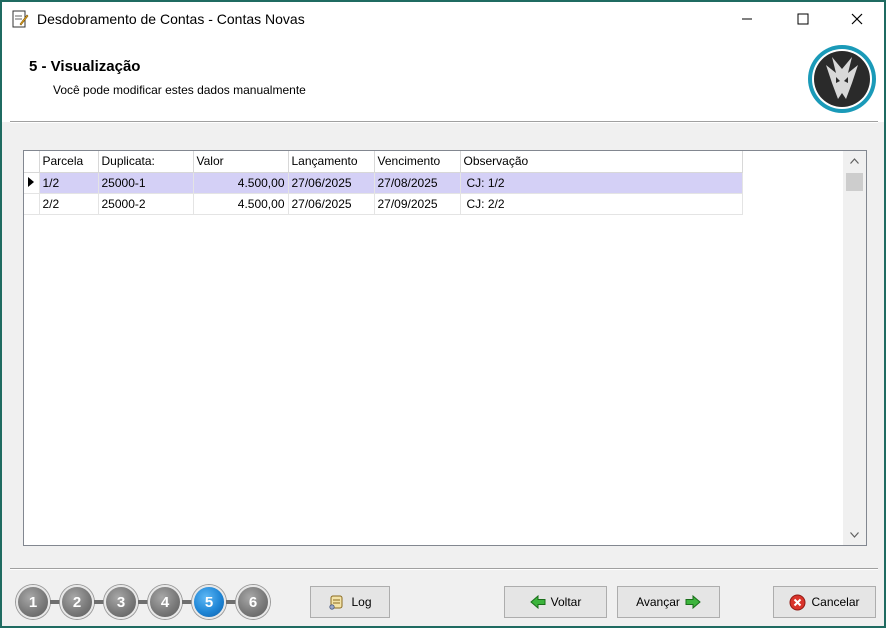 This screenshot has width=886, height=628. What do you see at coordinates (121, 602) in the screenshot?
I see `step-3: 3` at bounding box center [121, 602].